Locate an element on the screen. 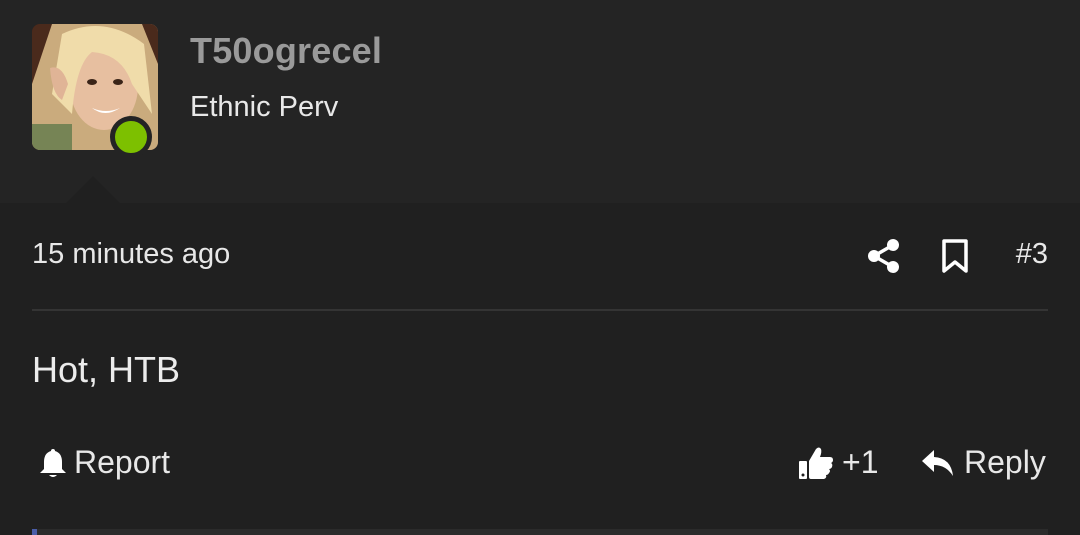 Image resolution: width=1080 pixels, height=535 pixels. like-count: +1 is located at coordinates (860, 462).